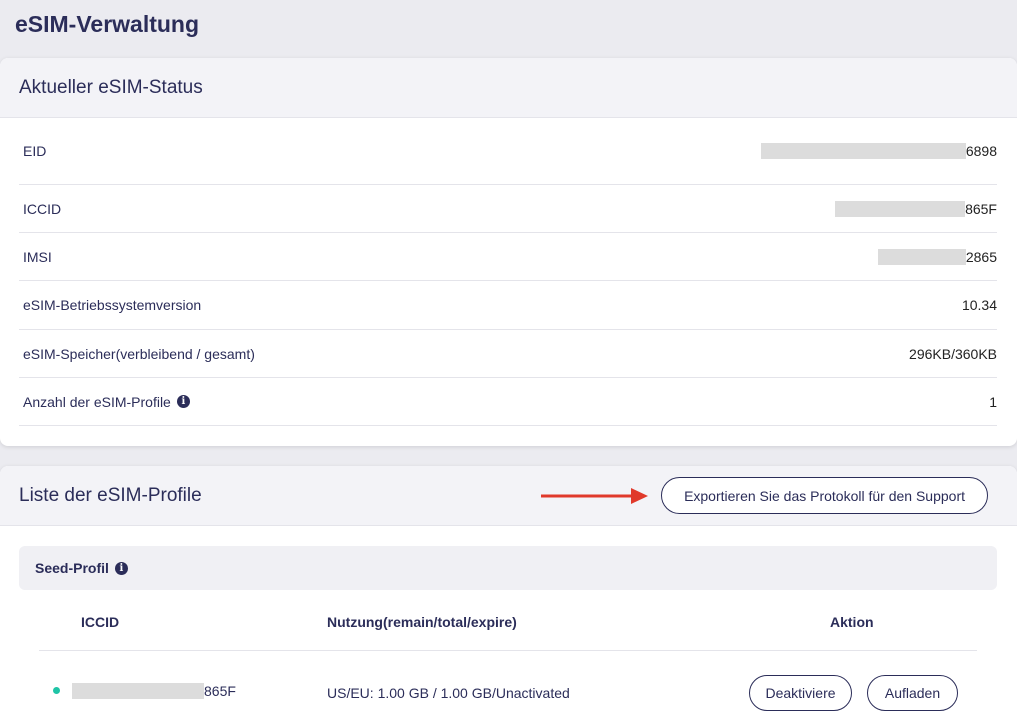 This screenshot has width=1017, height=713. What do you see at coordinates (508, 257) in the screenshot?
I see `status-row-imsi: IMSI 2865` at bounding box center [508, 257].